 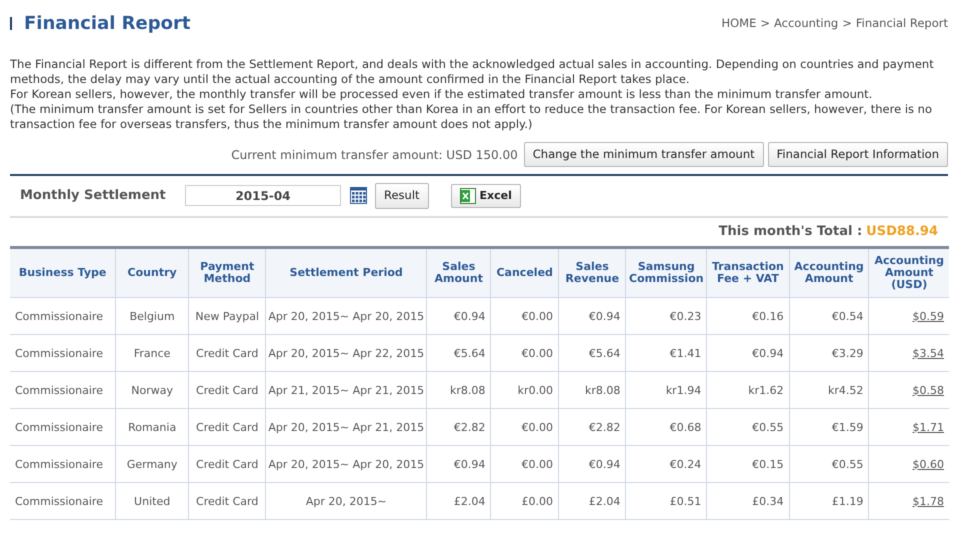 What do you see at coordinates (666, 390) in the screenshot?
I see `table-cell: kr1.94` at bounding box center [666, 390].